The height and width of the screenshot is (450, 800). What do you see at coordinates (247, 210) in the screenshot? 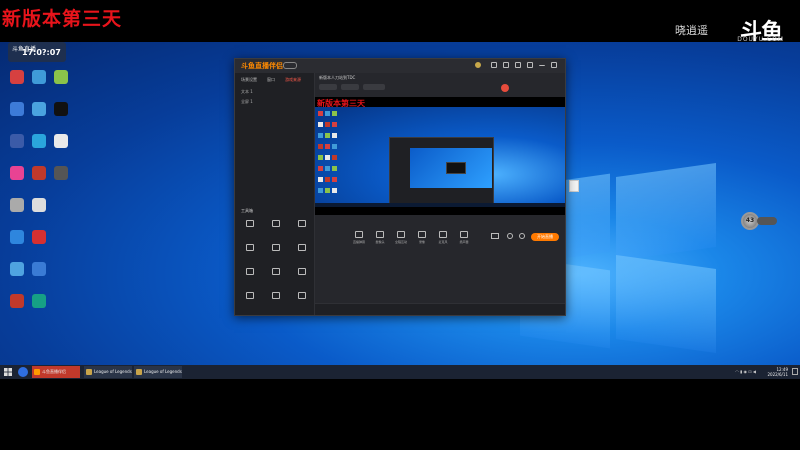
I see `toolbox-label: 工具箱` at bounding box center [247, 210].